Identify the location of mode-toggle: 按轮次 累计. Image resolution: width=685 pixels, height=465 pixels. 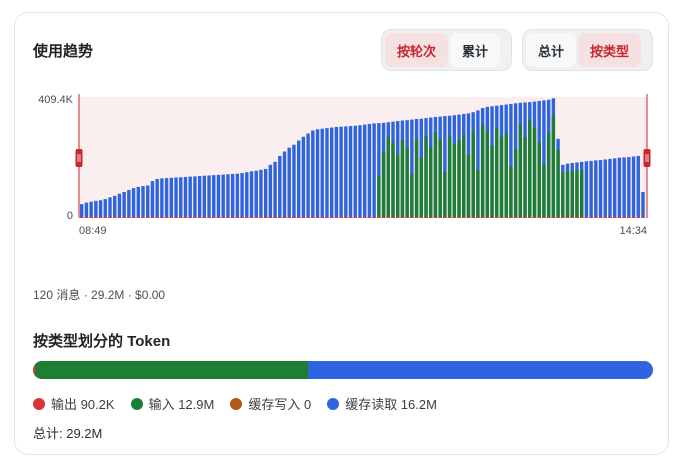
(446, 50).